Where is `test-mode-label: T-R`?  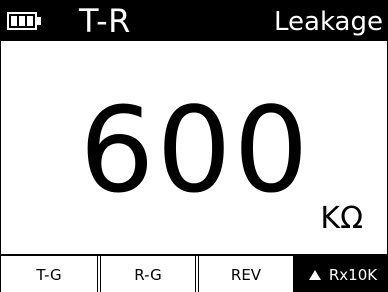 test-mode-label: T-R is located at coordinates (105, 21).